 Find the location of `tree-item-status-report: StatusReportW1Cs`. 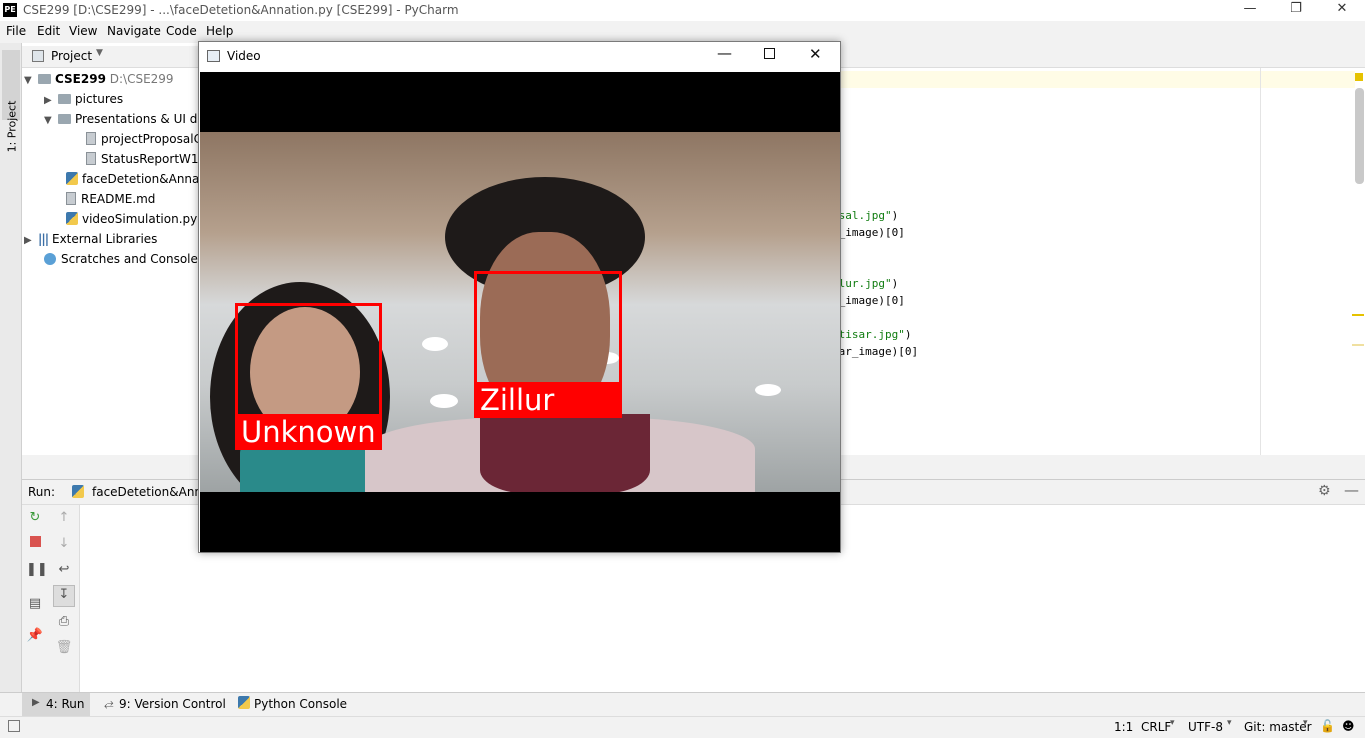

tree-item-status-report: StatusReportW1Cs is located at coordinates (142, 159).